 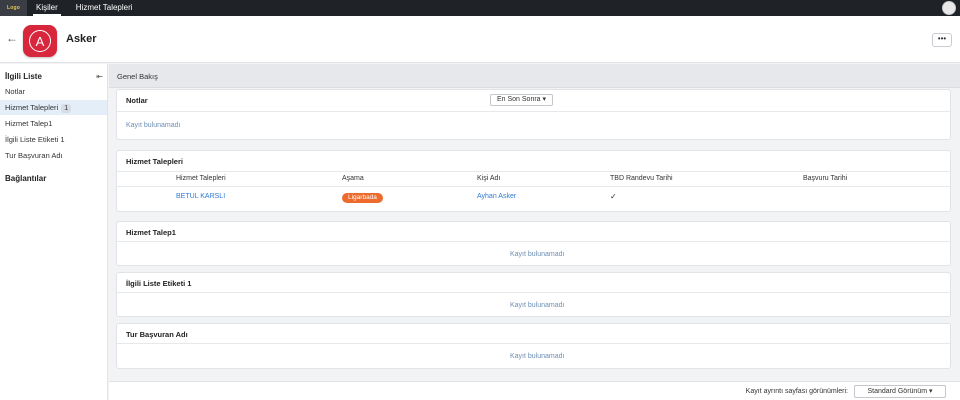 What do you see at coordinates (66, 108) in the screenshot?
I see `count-badge: 1` at bounding box center [66, 108].